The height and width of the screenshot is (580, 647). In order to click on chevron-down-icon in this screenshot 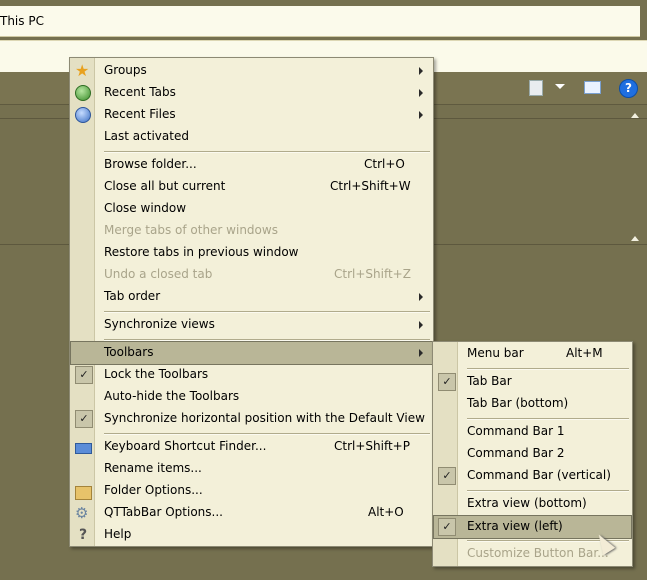, I will do `click(560, 86)`.